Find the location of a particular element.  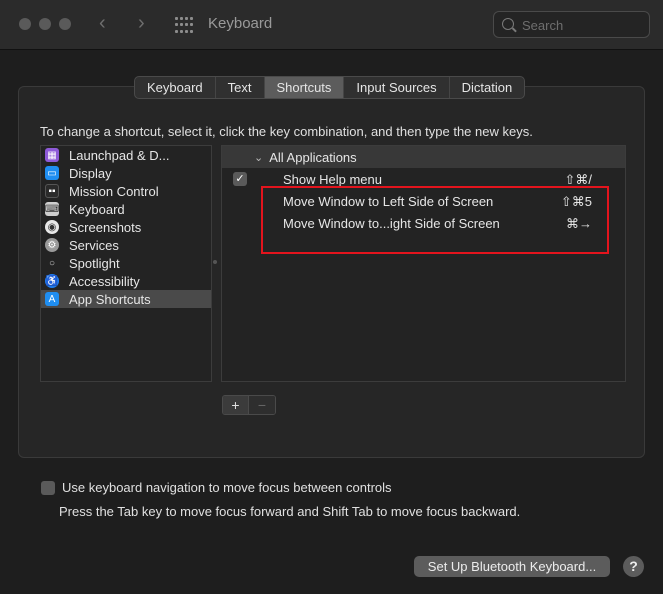

add-remove-control: + − is located at coordinates (249, 405).